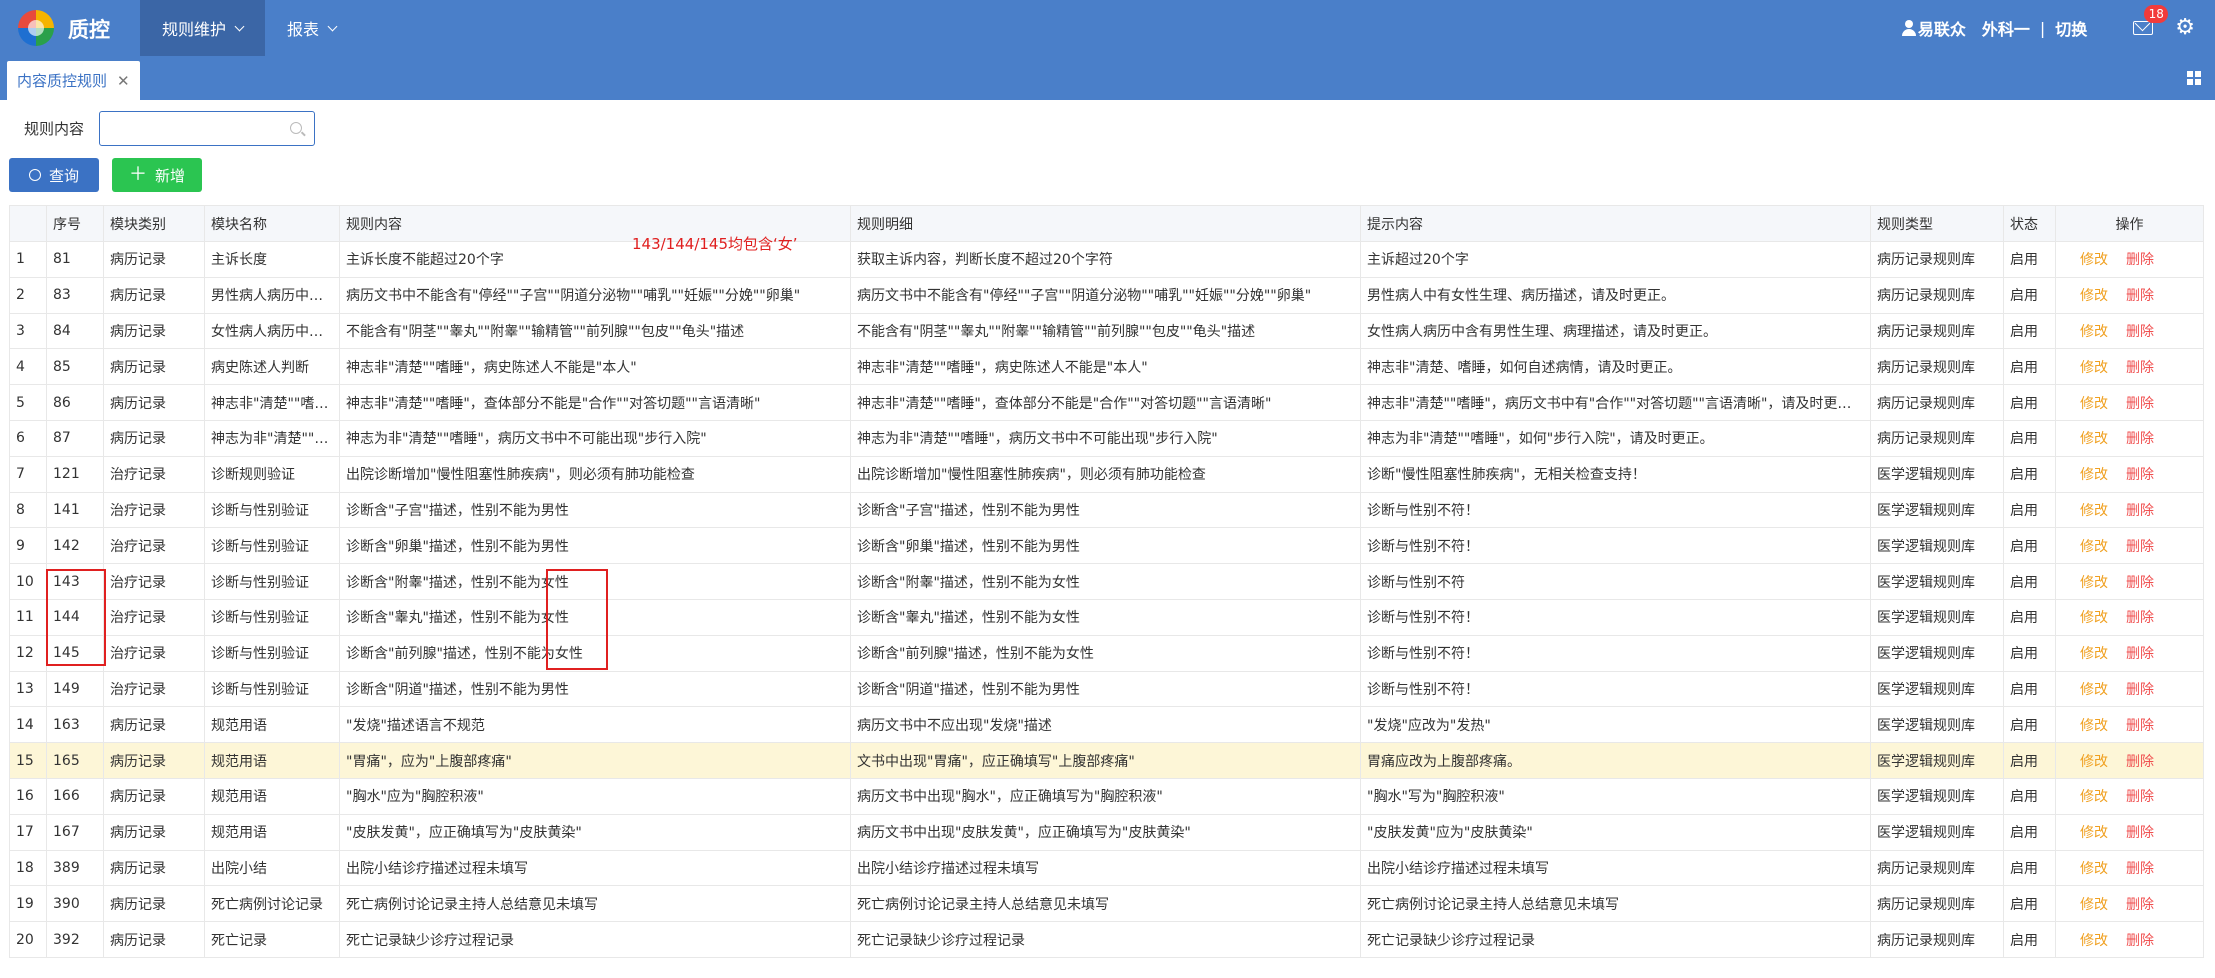 Image resolution: width=2215 pixels, height=978 pixels. I want to click on nav-rule-maintenance: 规则维护, so click(203, 28).